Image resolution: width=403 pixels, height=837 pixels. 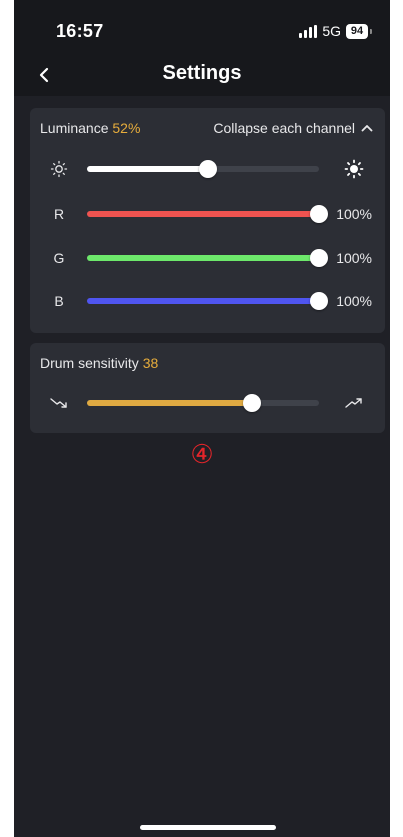 What do you see at coordinates (89, 363) in the screenshot?
I see `drum-label: Drum sensitivity` at bounding box center [89, 363].